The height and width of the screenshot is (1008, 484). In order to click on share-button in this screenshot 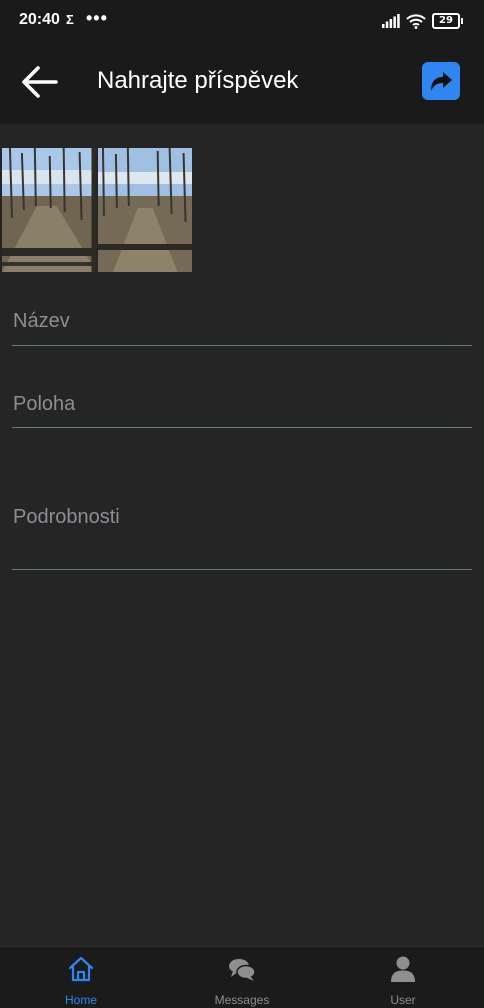, I will do `click(441, 81)`.